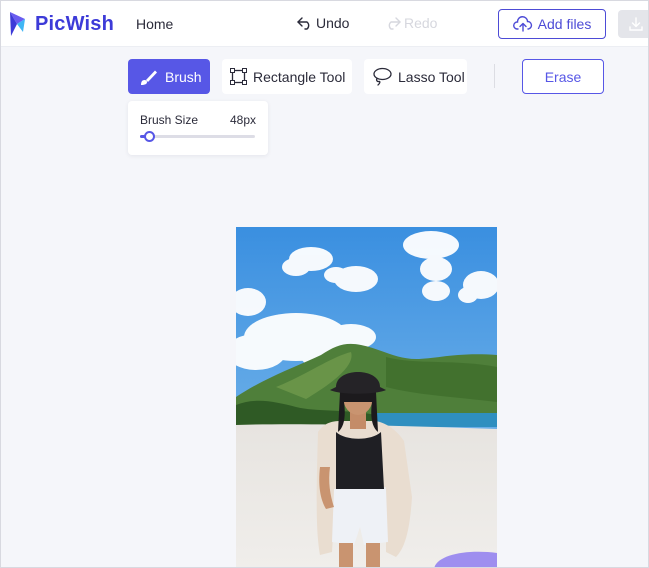  What do you see at coordinates (636, 24) in the screenshot?
I see `download-icon` at bounding box center [636, 24].